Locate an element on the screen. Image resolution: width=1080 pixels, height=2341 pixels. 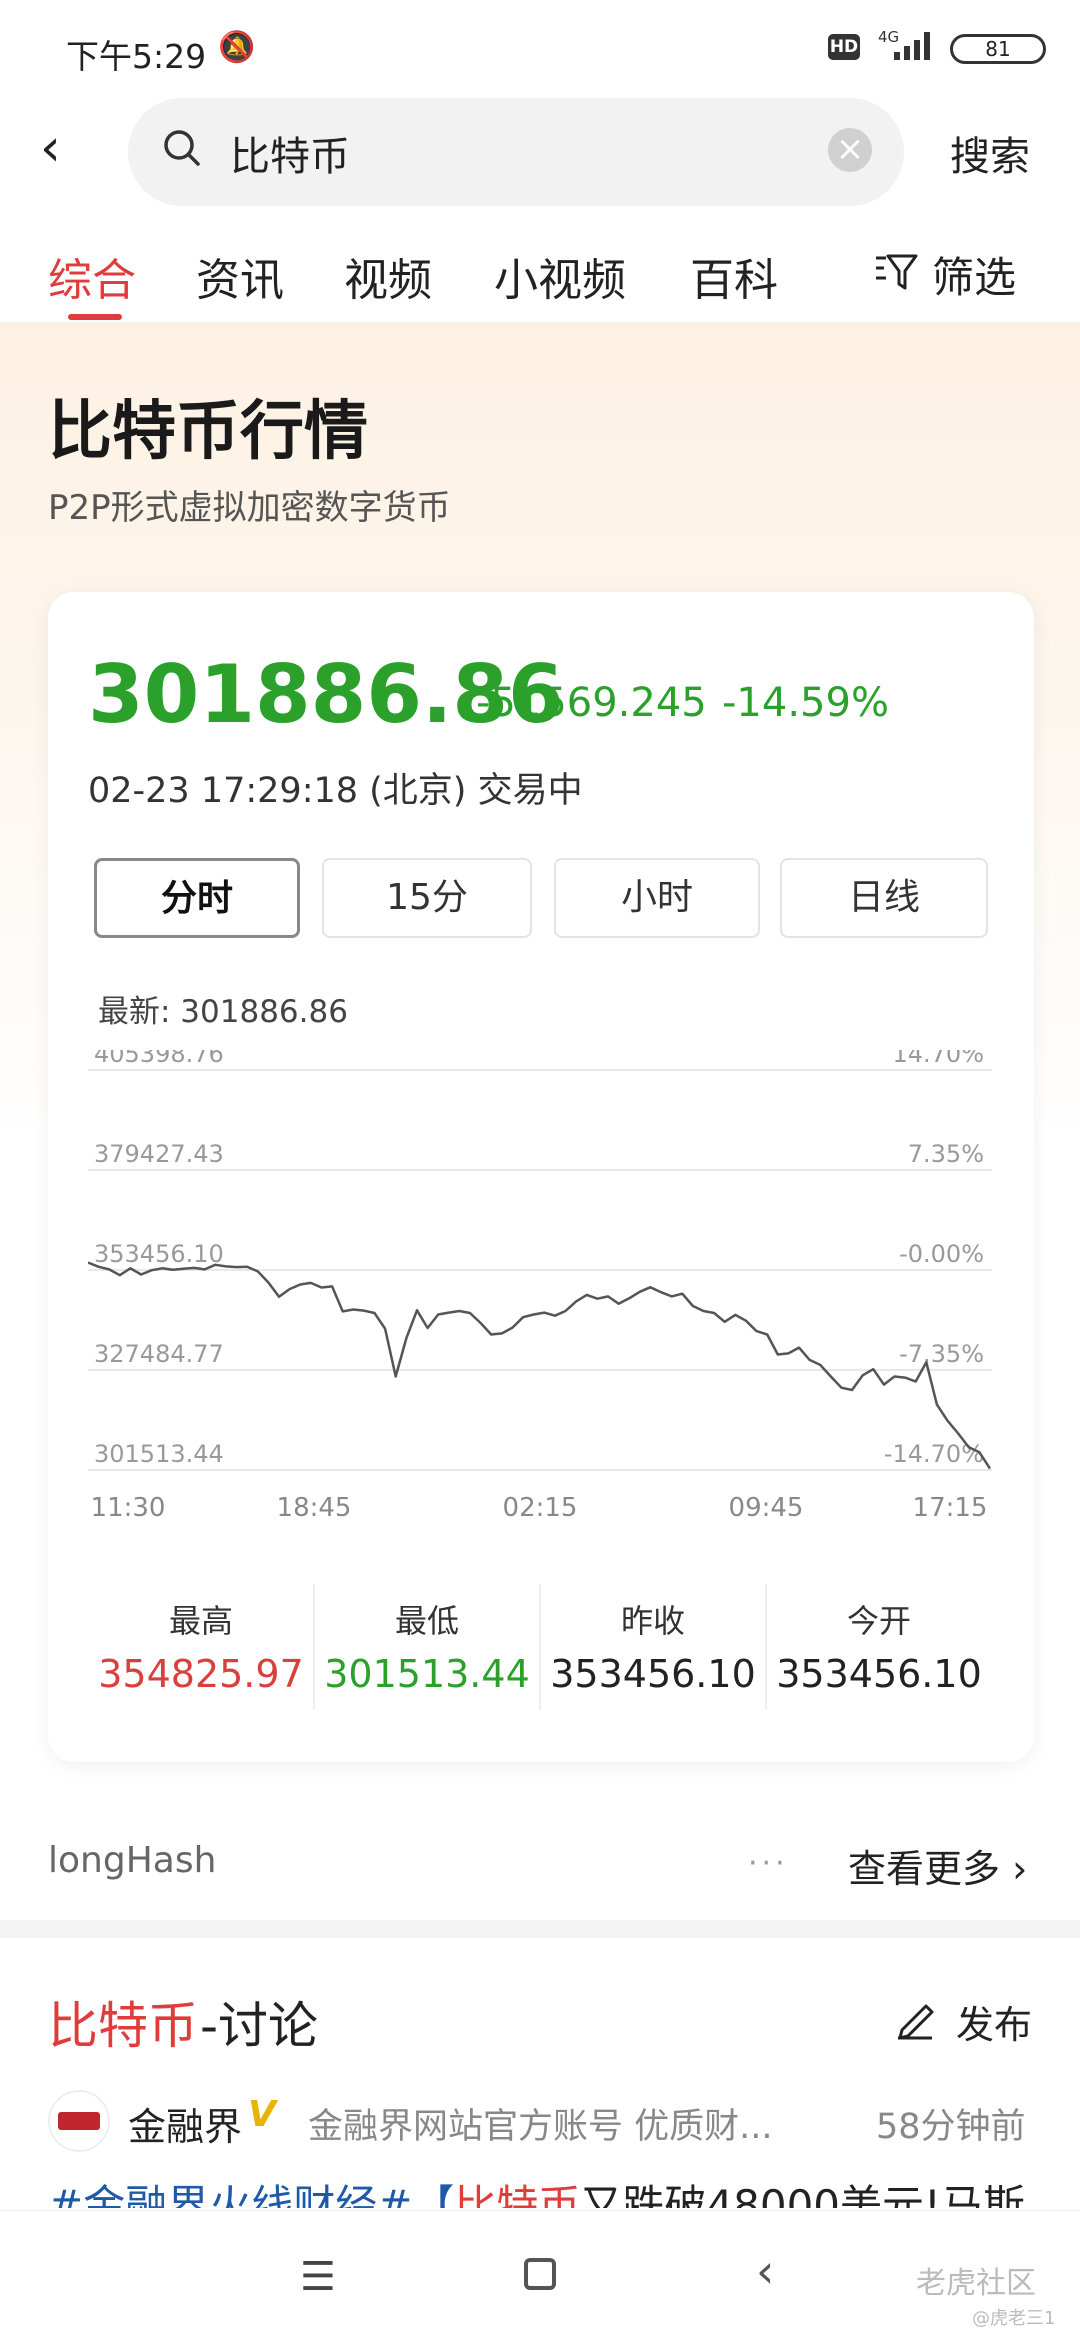
filter-button: 筛选 is located at coordinates (974, 274).